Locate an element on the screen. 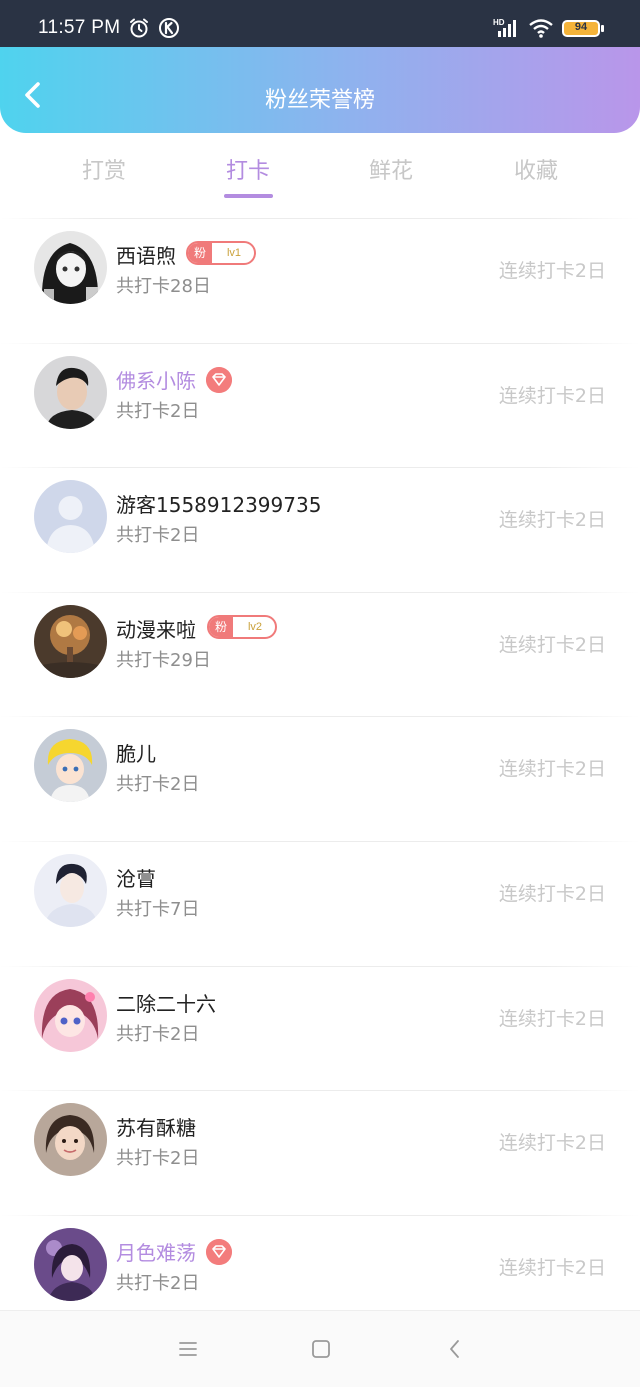  list-item: 苏有酥糖 共打卡2日 连续打卡2日 is located at coordinates (320, 1152).